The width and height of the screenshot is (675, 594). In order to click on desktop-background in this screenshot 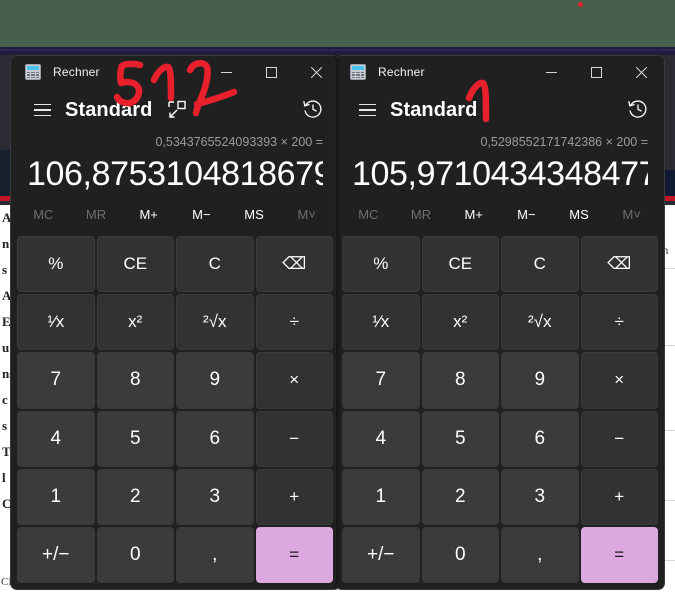, I will do `click(337, 23)`.